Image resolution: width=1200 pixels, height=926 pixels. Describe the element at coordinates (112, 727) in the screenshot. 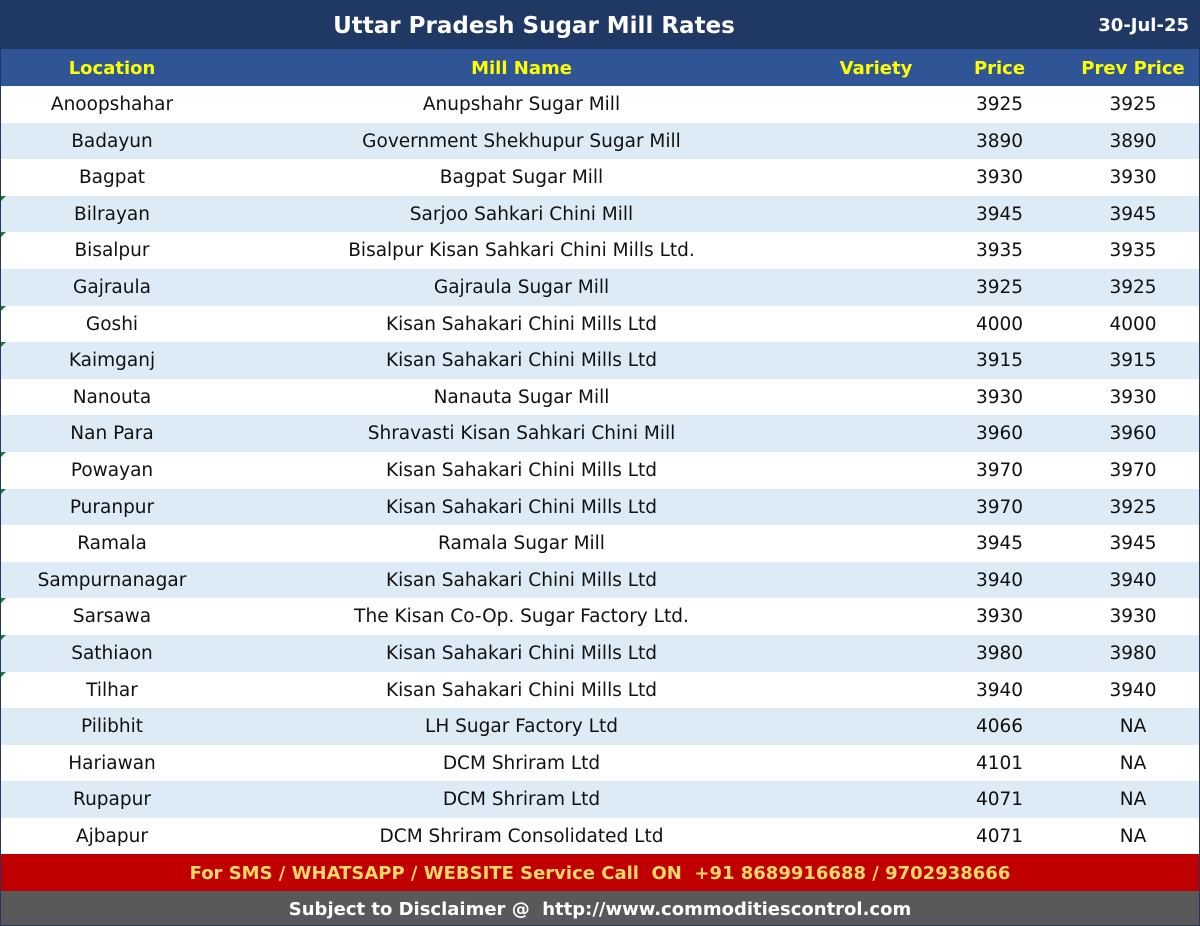

I see `cell-location: Pilibhit` at that location.